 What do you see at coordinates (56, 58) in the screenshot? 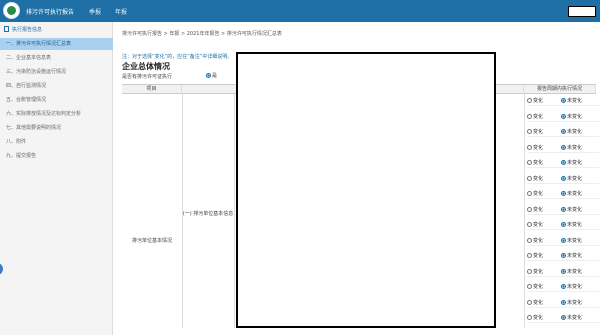
I see `sidebar-item-basic-info: 二、企业基本信息表` at bounding box center [56, 58].